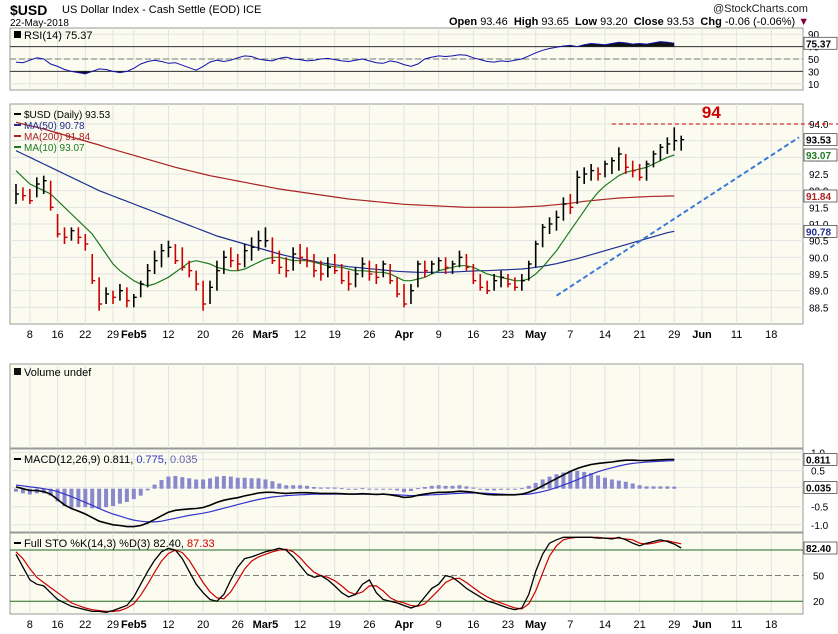  I want to click on sto-x-axis-label: 22, so click(85, 625).